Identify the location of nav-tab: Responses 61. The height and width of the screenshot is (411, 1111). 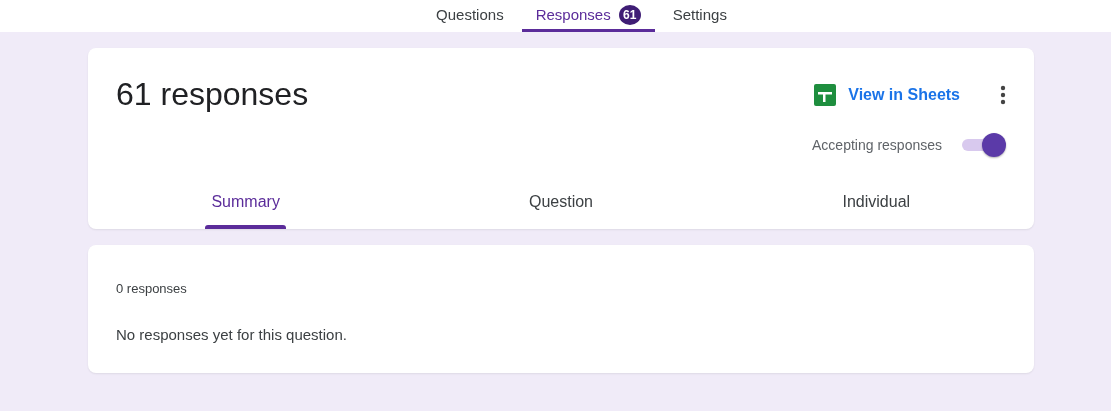
(588, 16).